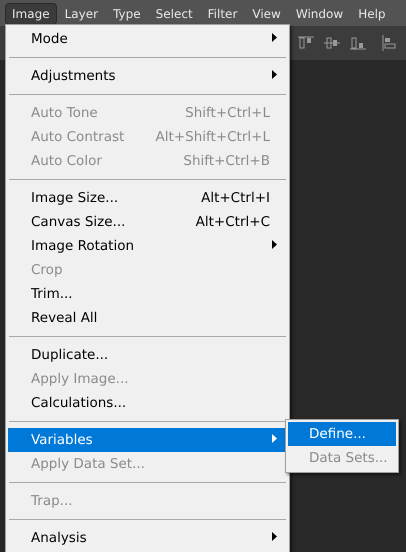  I want to click on align-top-icon, so click(306, 43).